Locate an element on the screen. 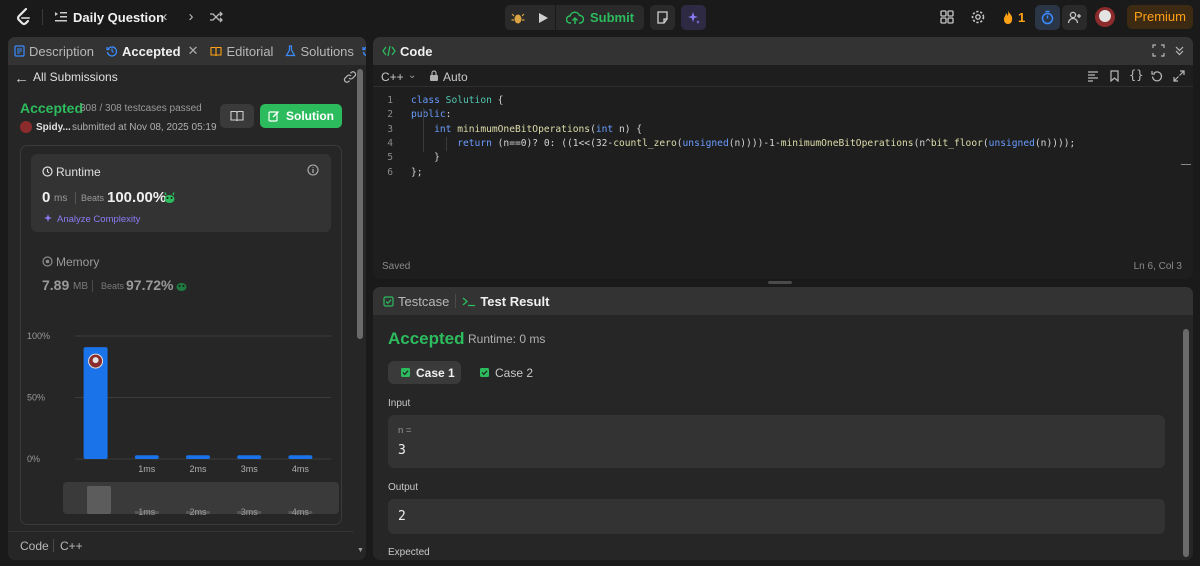 Image resolution: width=1200 pixels, height=566 pixels. braces-icon: {} is located at coordinates (1136, 75).